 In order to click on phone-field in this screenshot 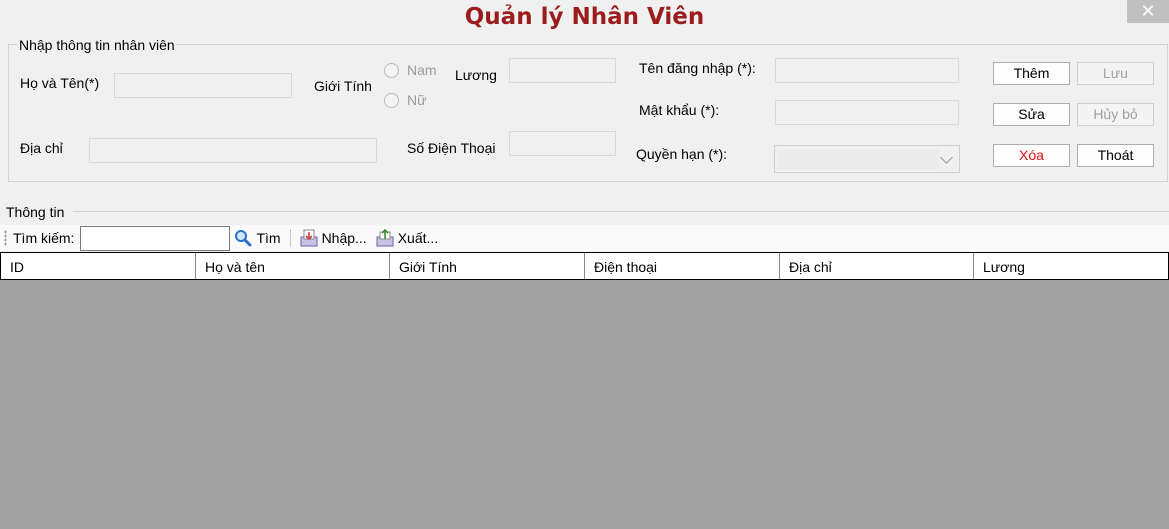, I will do `click(562, 143)`.